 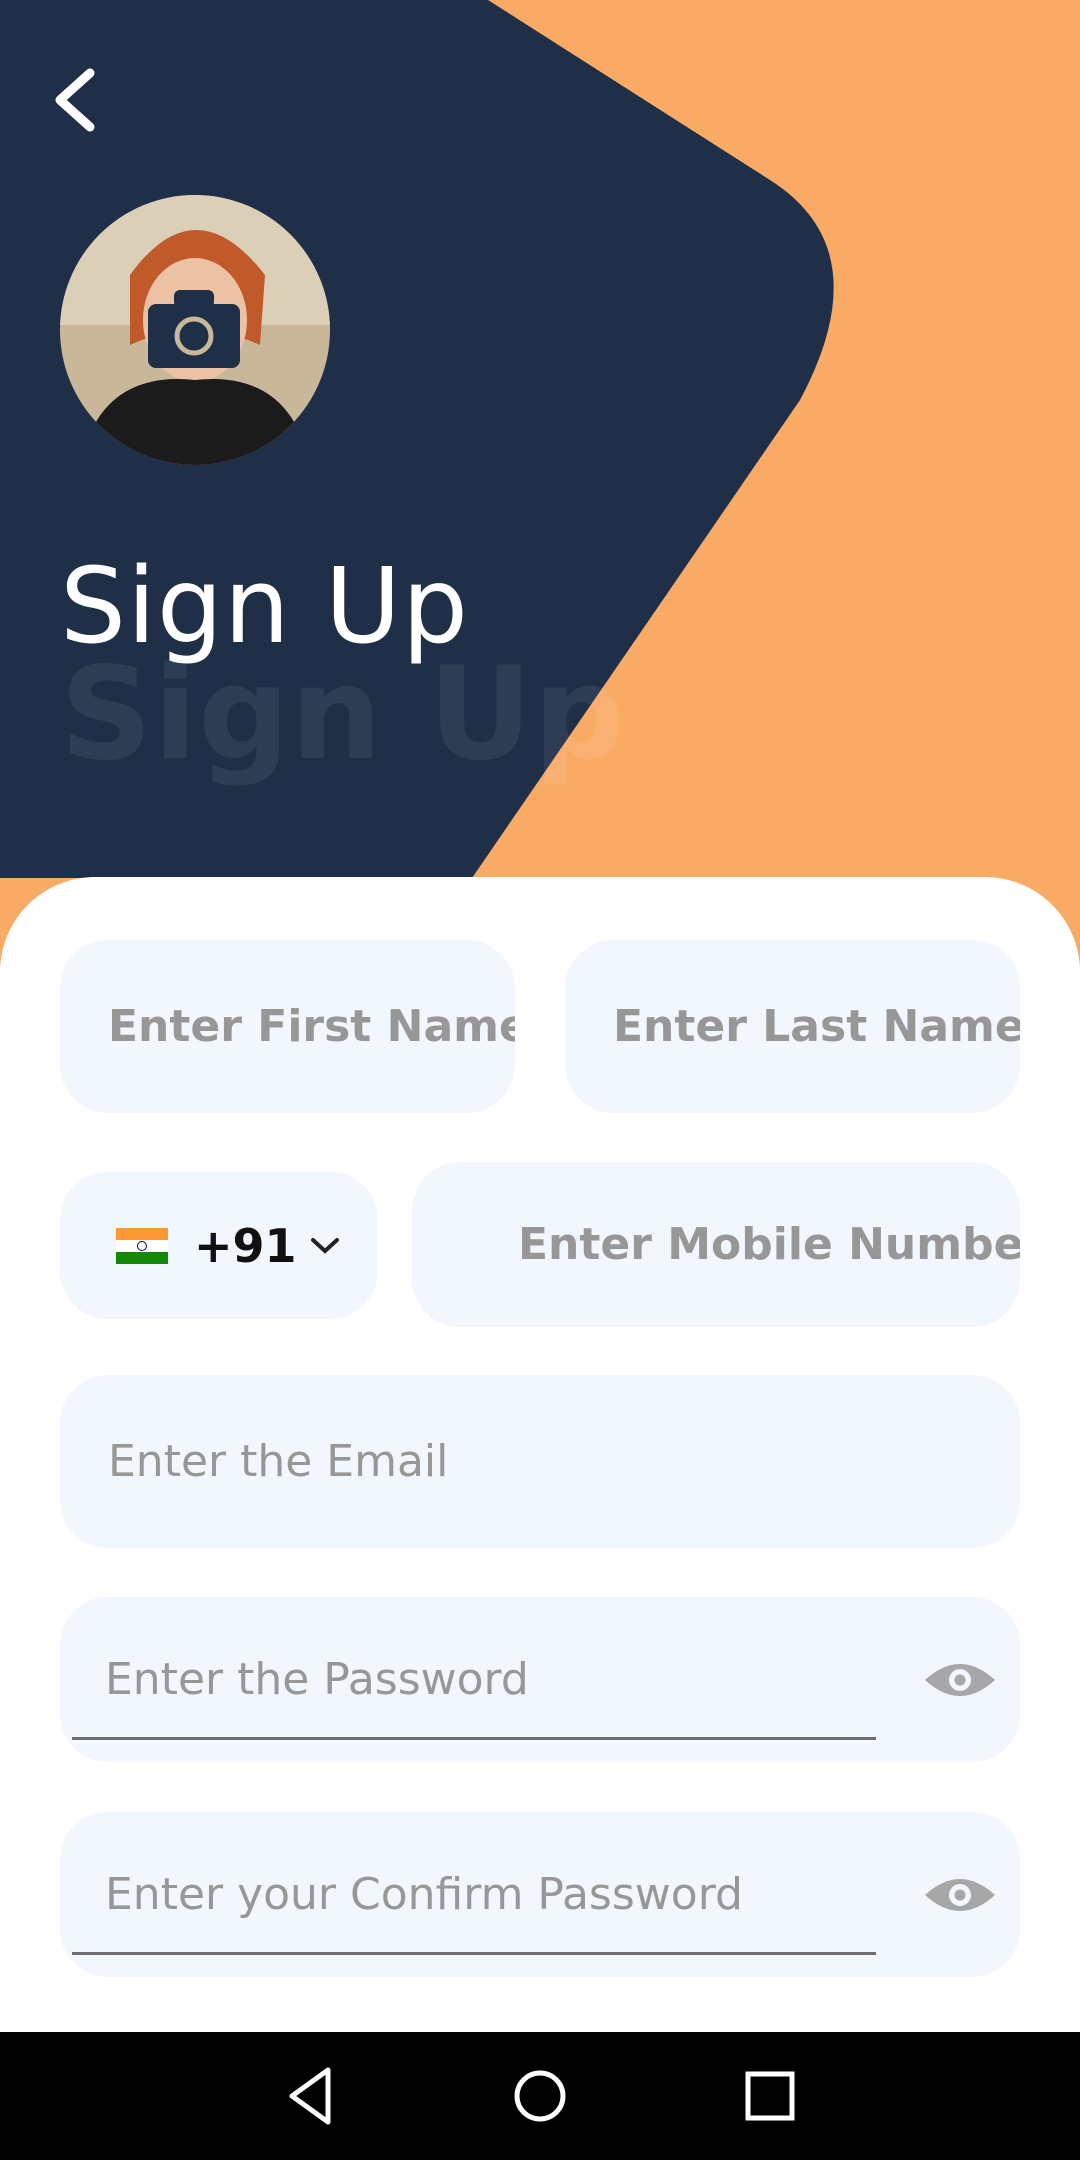 I want to click on confirm-password-field, so click(x=540, y=1894).